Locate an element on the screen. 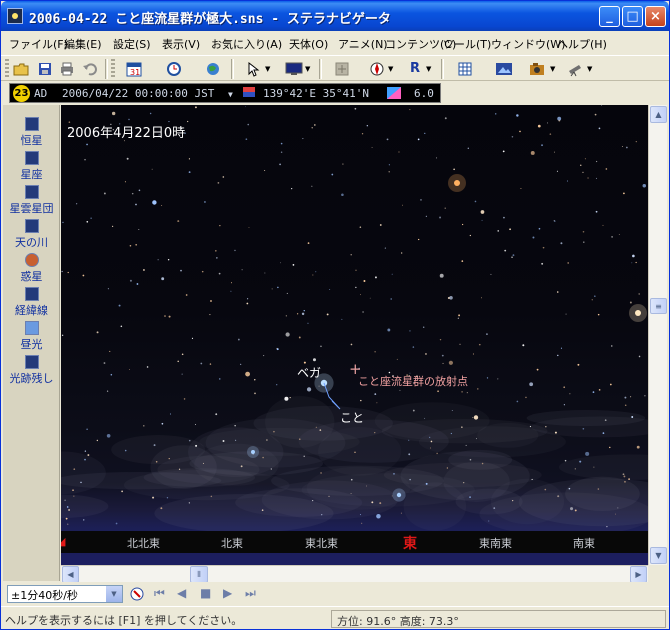 This screenshot has height=630, width=670. menu-favorites: お気に入り(A) is located at coordinates (246, 44).